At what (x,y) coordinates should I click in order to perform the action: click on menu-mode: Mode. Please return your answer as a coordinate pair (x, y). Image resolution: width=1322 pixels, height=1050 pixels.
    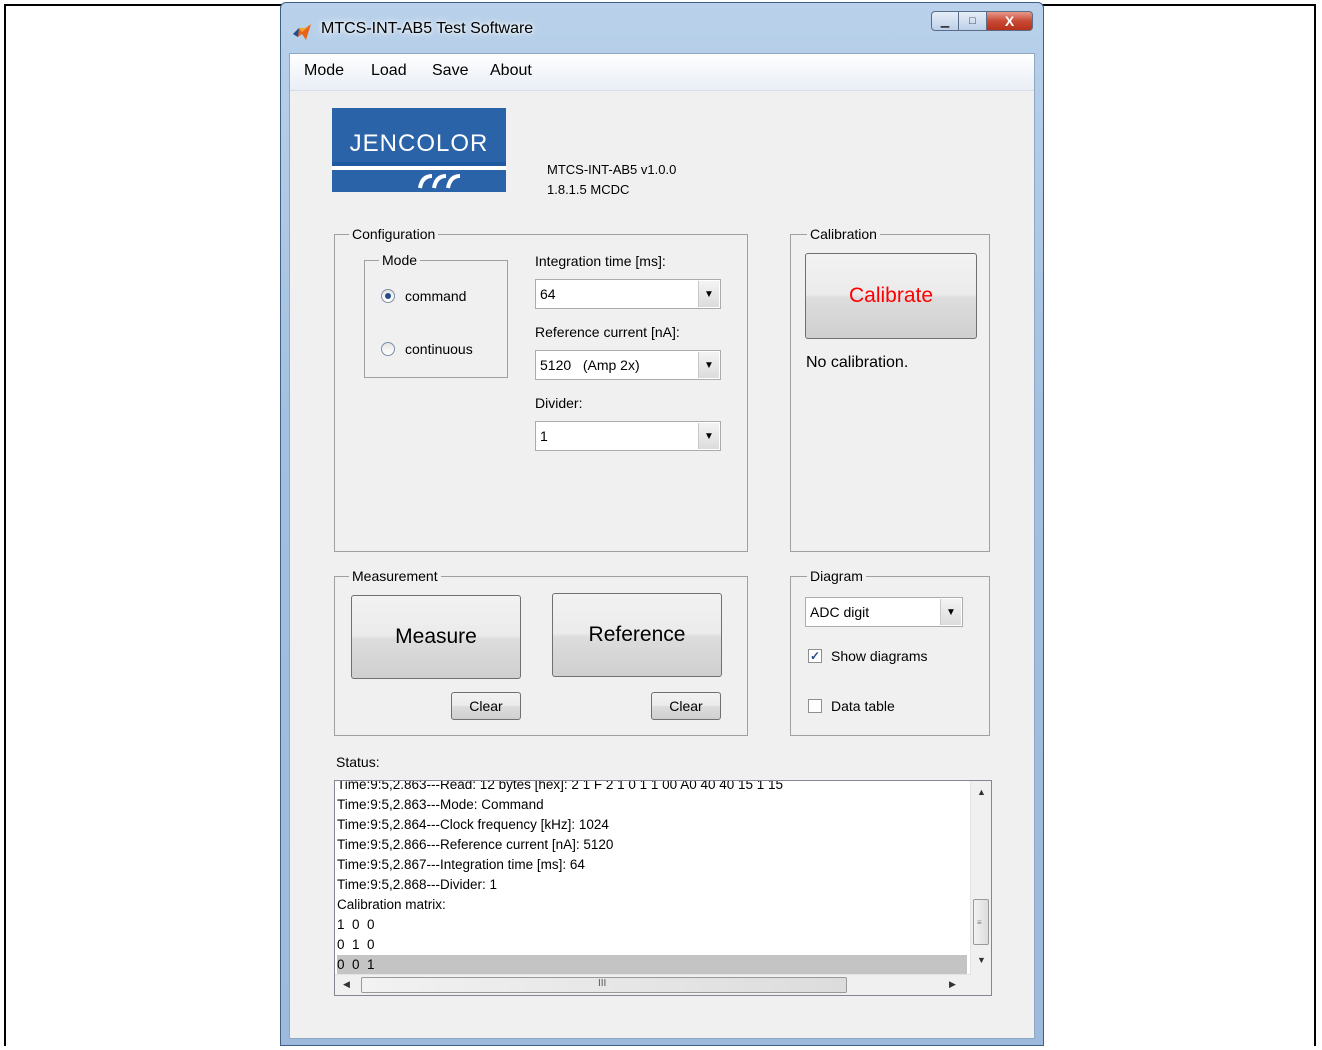
    Looking at the image, I should click on (324, 71).